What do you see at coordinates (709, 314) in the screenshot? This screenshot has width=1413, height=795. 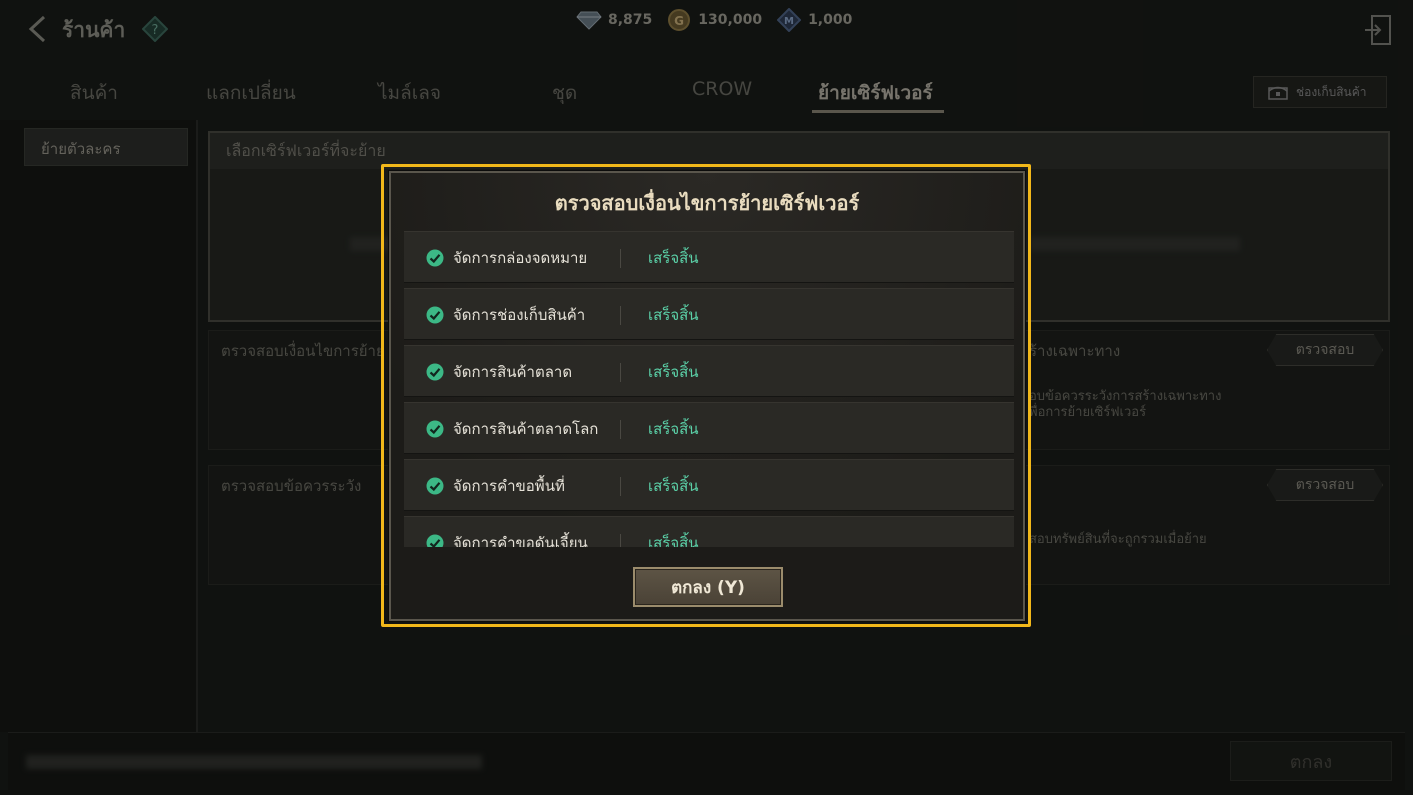 I see `list-item: จัดการช่องเก็บสินค้า เสร็จสิ้น` at bounding box center [709, 314].